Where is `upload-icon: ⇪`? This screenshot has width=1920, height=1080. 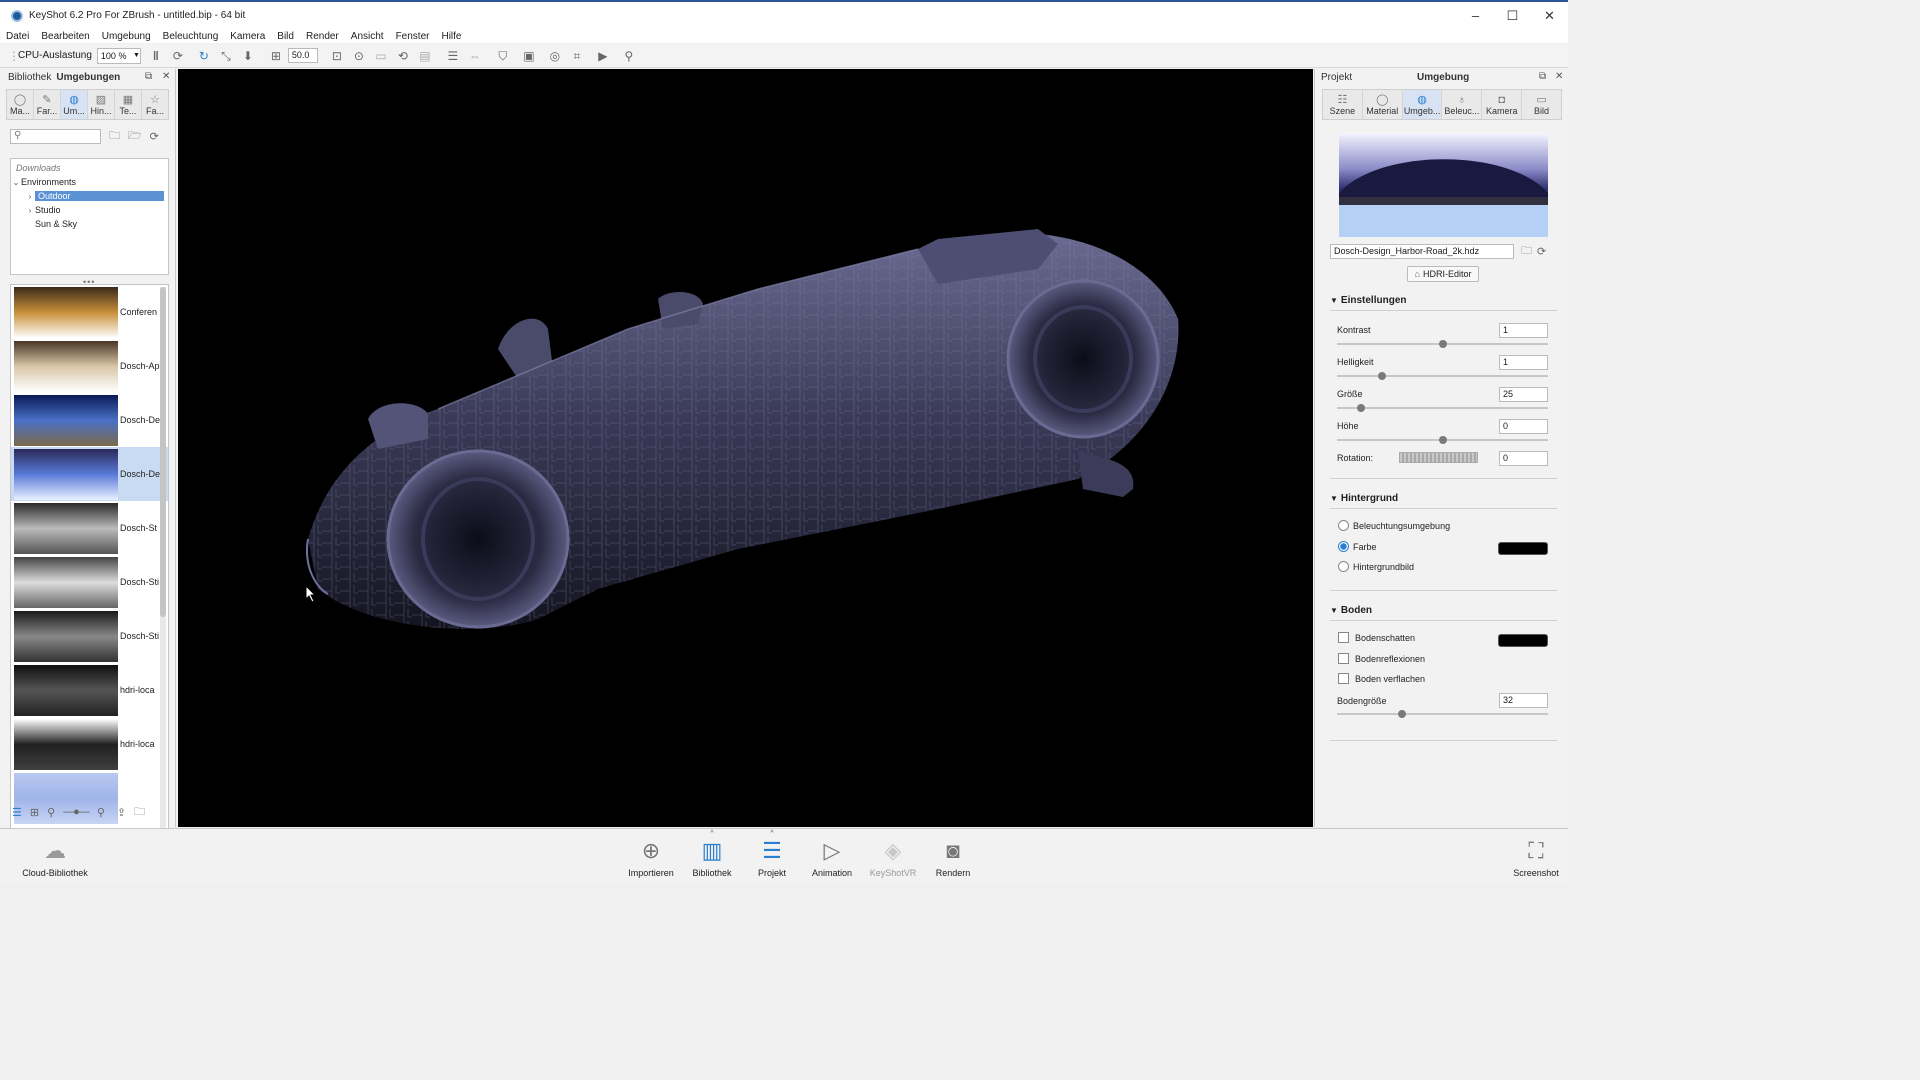 upload-icon: ⇪ is located at coordinates (121, 812).